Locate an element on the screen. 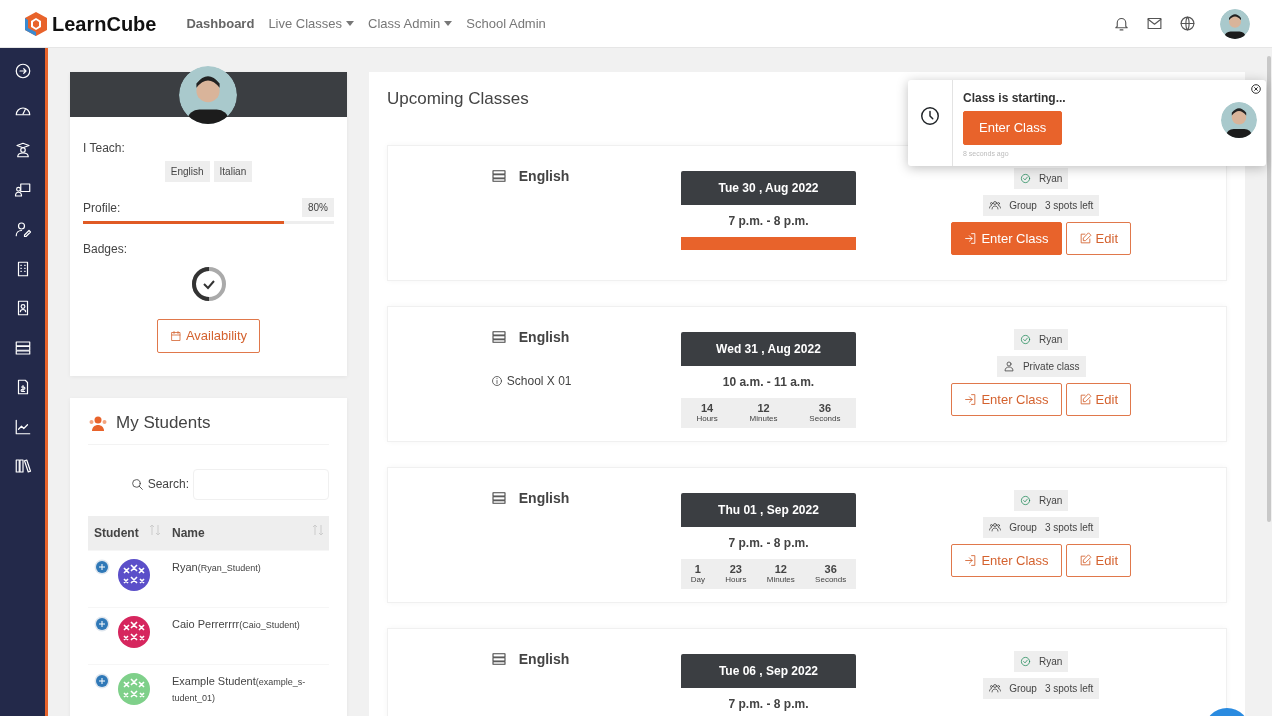 The height and width of the screenshot is (716, 1272). upcoming-title: Upcoming Classes is located at coordinates (458, 98).